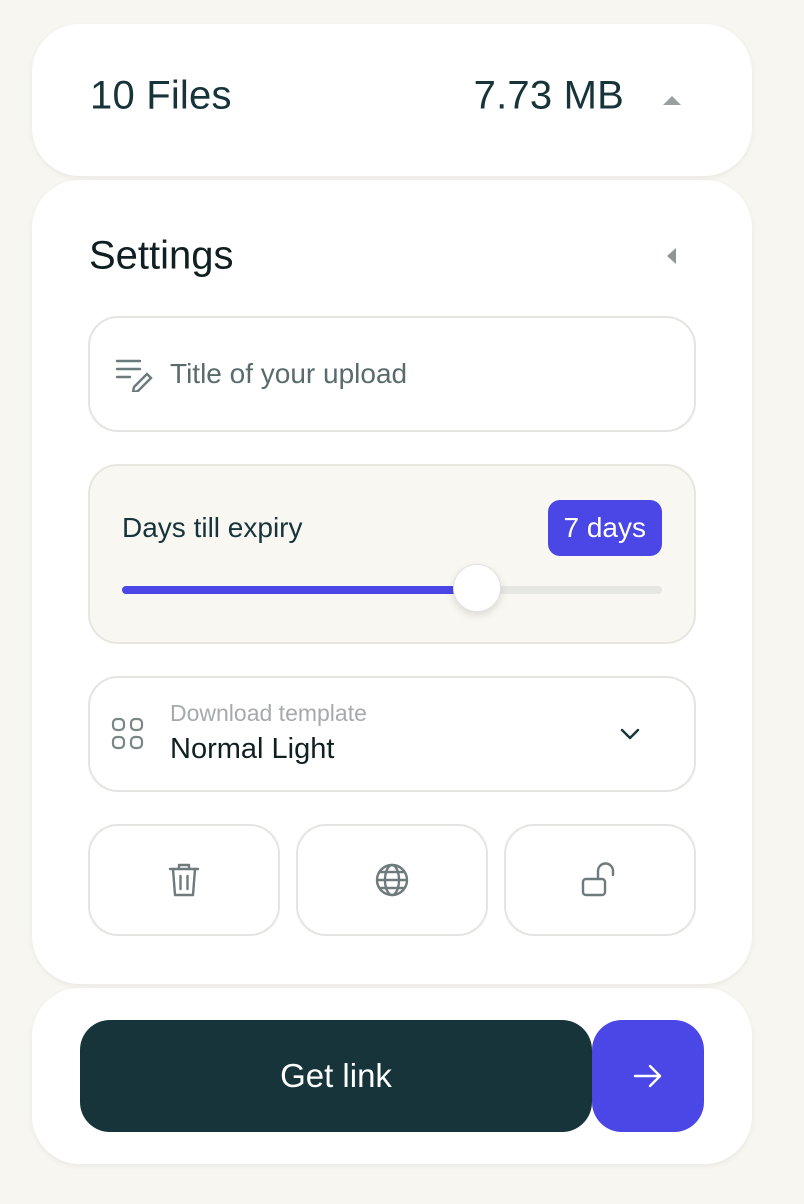  Describe the element at coordinates (672, 100) in the screenshot. I see `caret-up-icon` at that location.